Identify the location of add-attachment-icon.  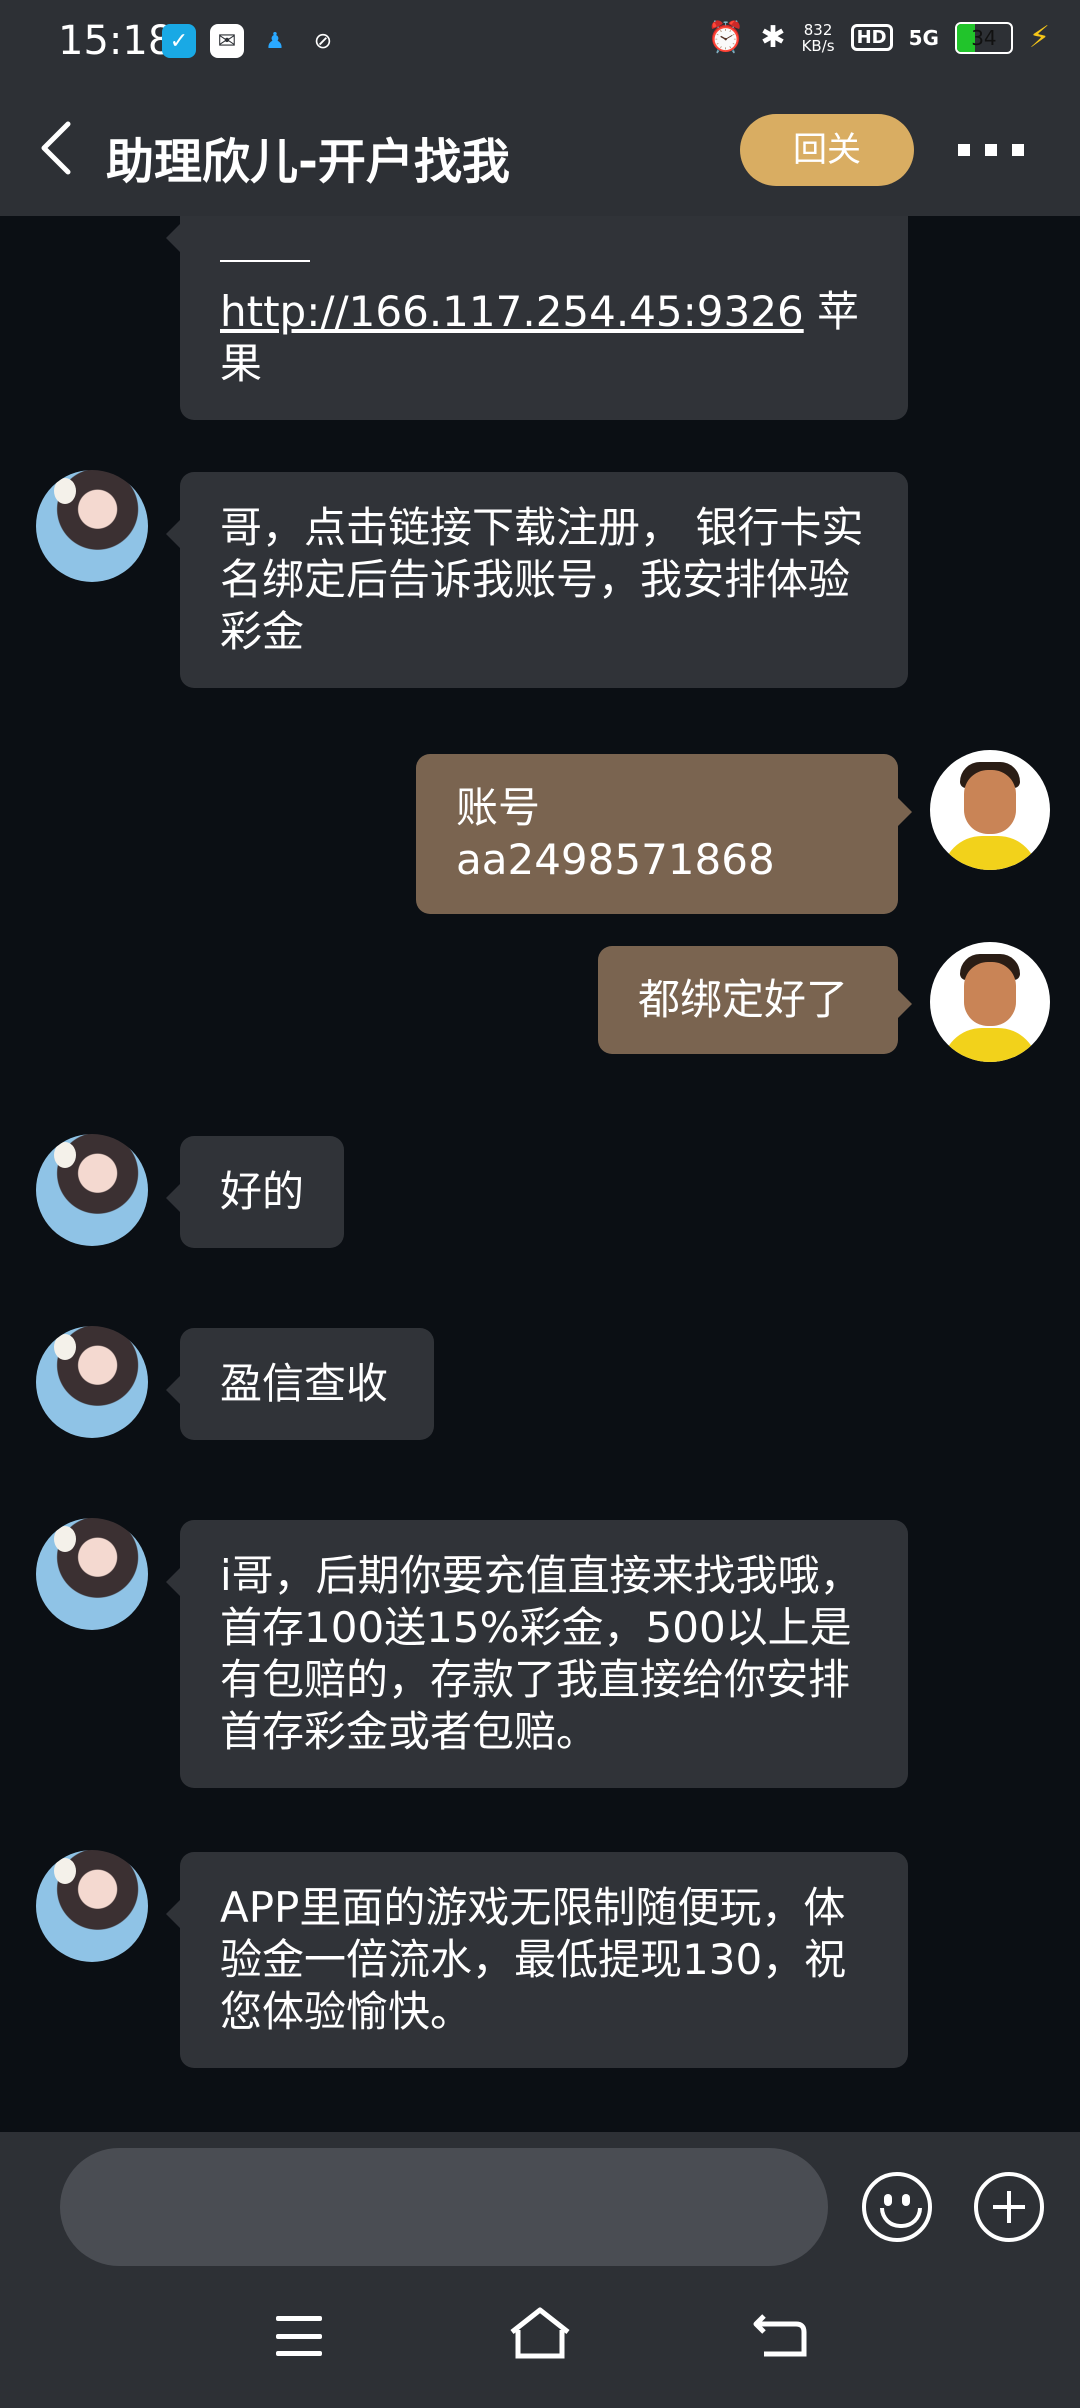
(1009, 2207).